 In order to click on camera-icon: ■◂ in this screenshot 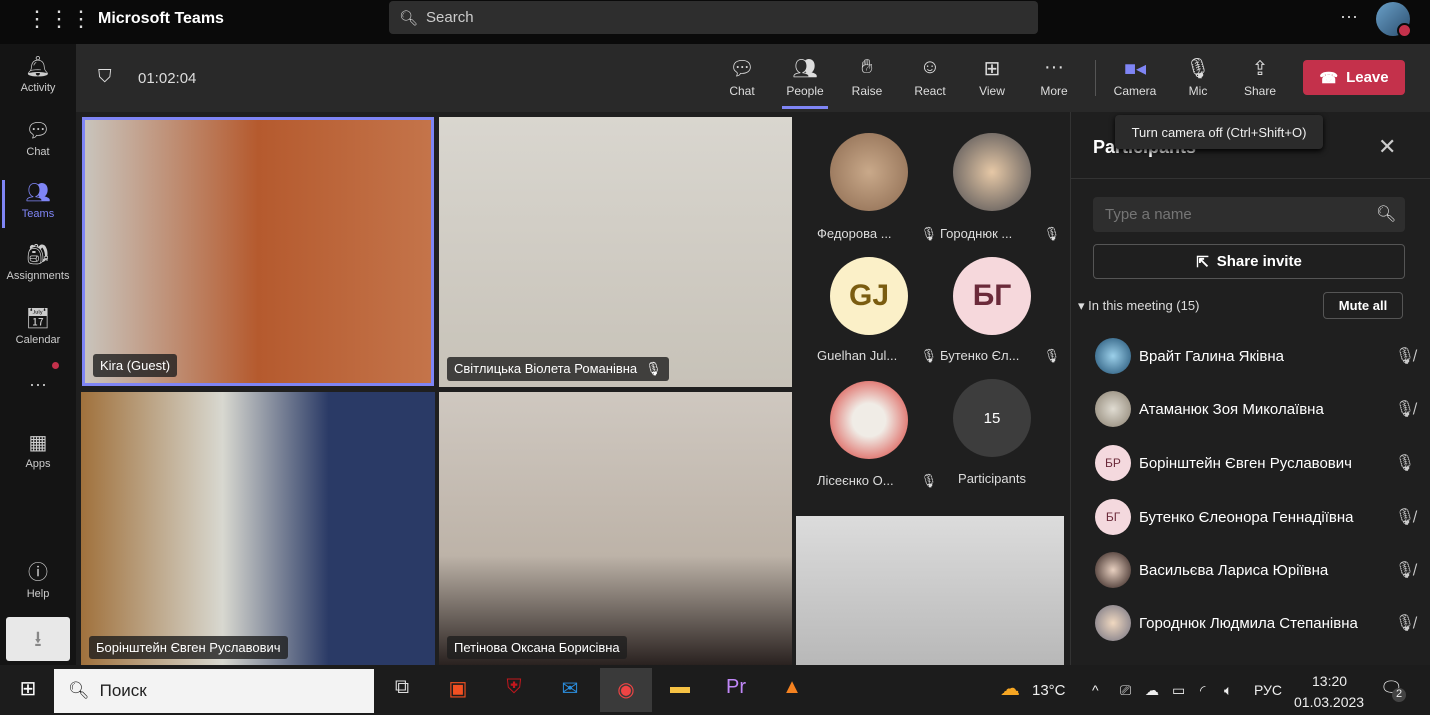, I will do `click(1135, 69)`.